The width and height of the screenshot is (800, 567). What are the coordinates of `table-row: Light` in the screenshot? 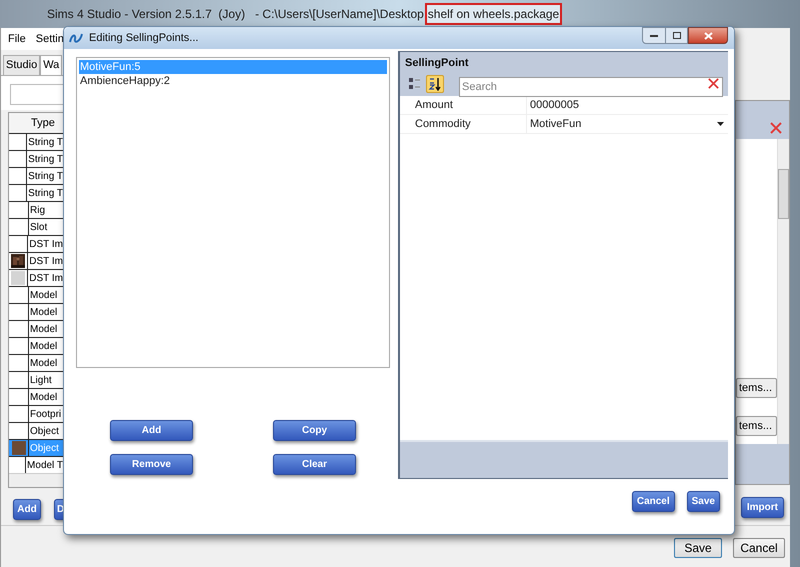 It's located at (36, 379).